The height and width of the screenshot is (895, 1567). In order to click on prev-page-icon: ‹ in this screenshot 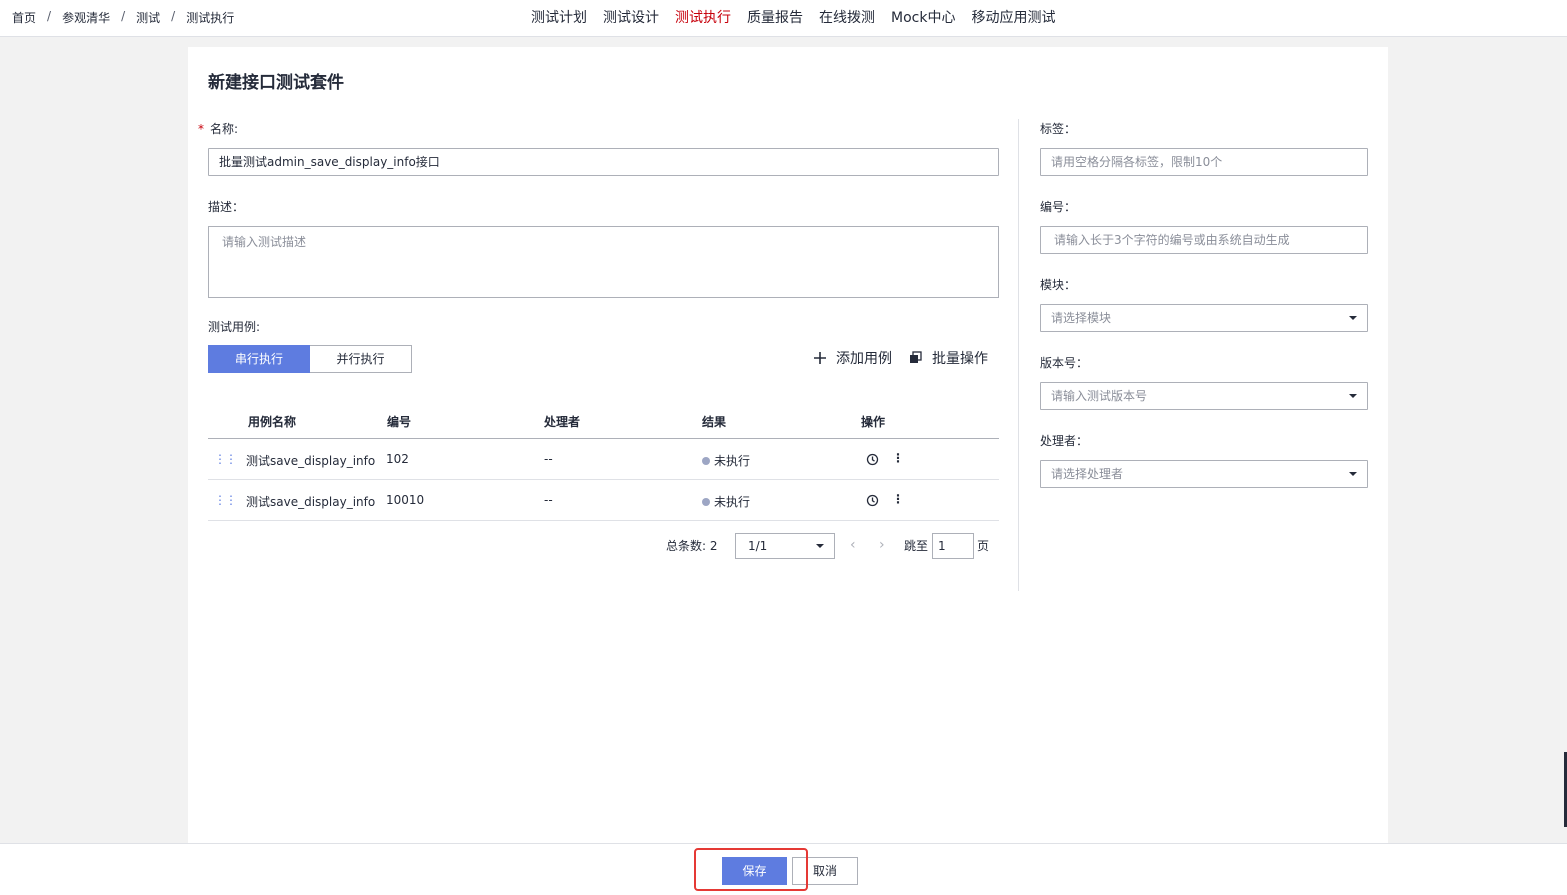, I will do `click(853, 545)`.